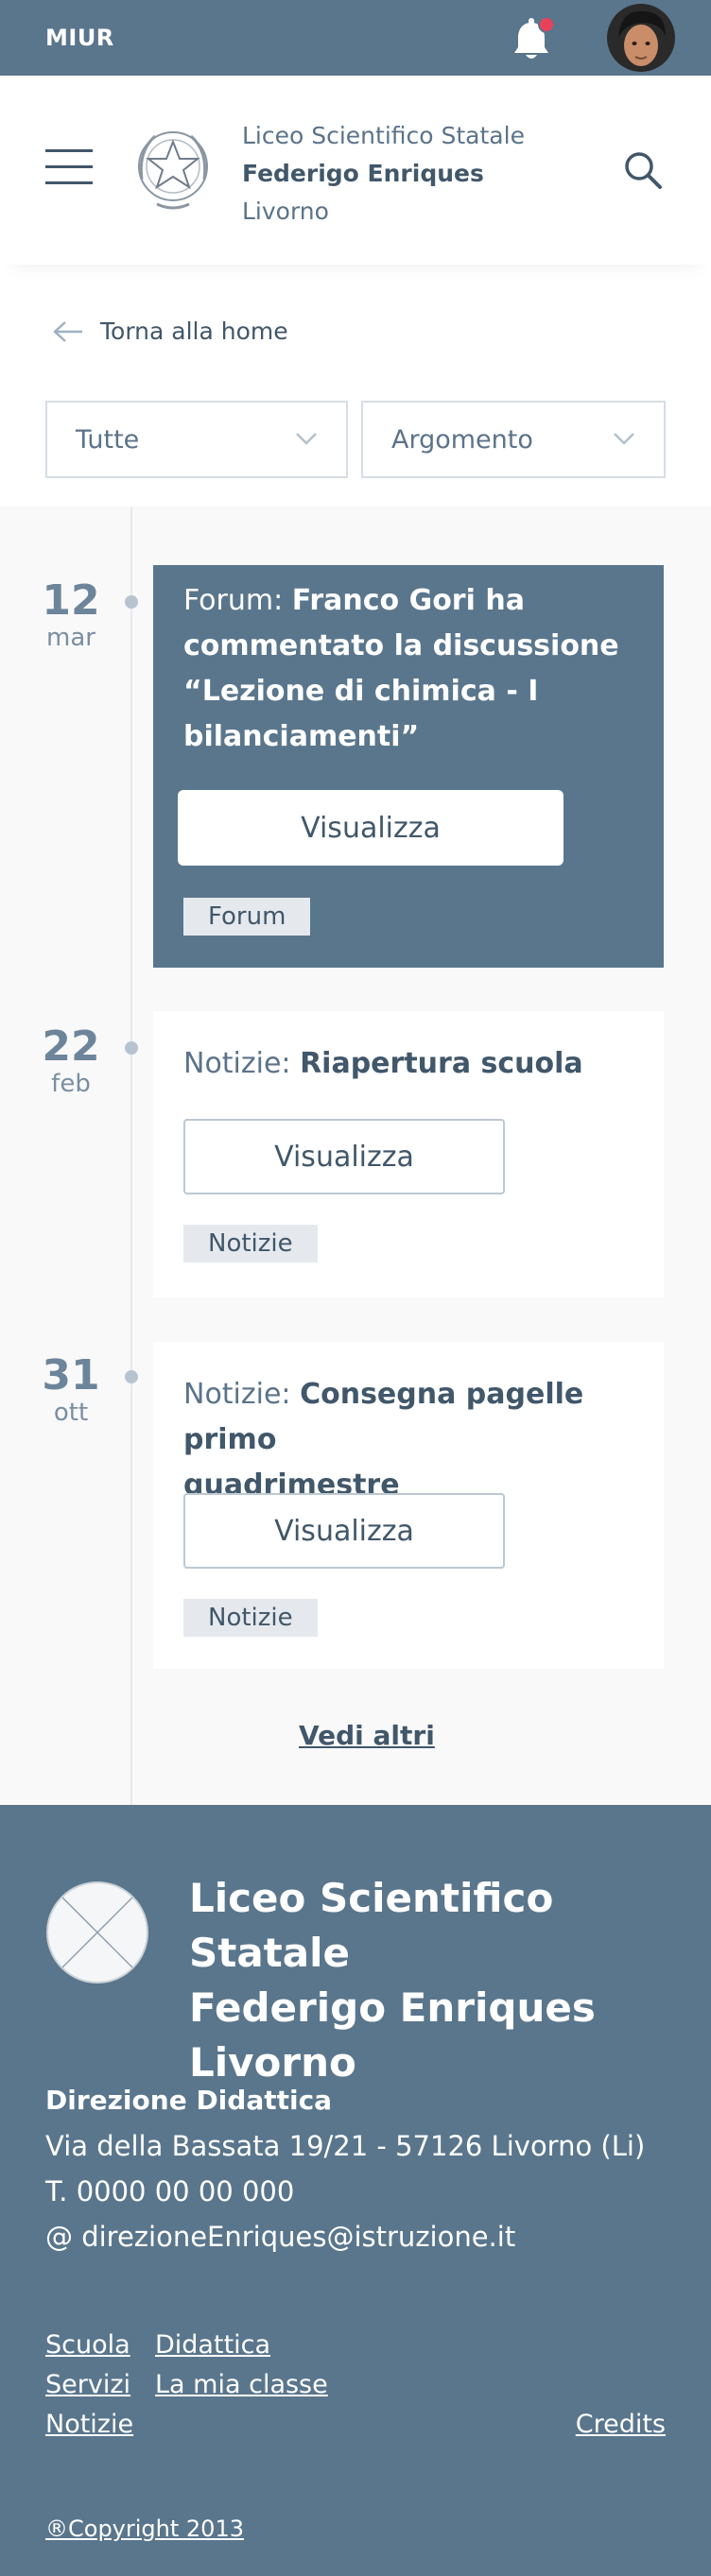 The height and width of the screenshot is (2576, 711). I want to click on date-month: feb, so click(71, 1084).